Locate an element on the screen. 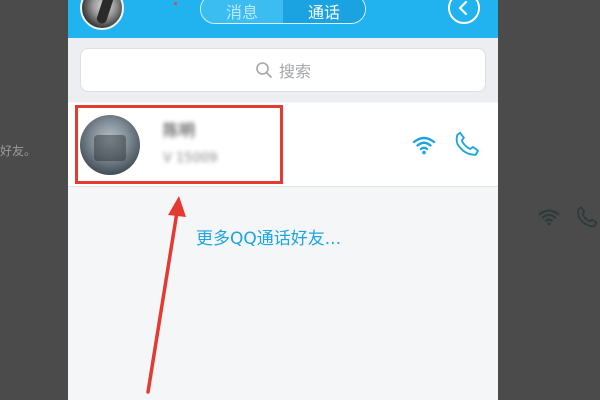 The height and width of the screenshot is (400, 600). notification-dot is located at coordinates (175, 3).